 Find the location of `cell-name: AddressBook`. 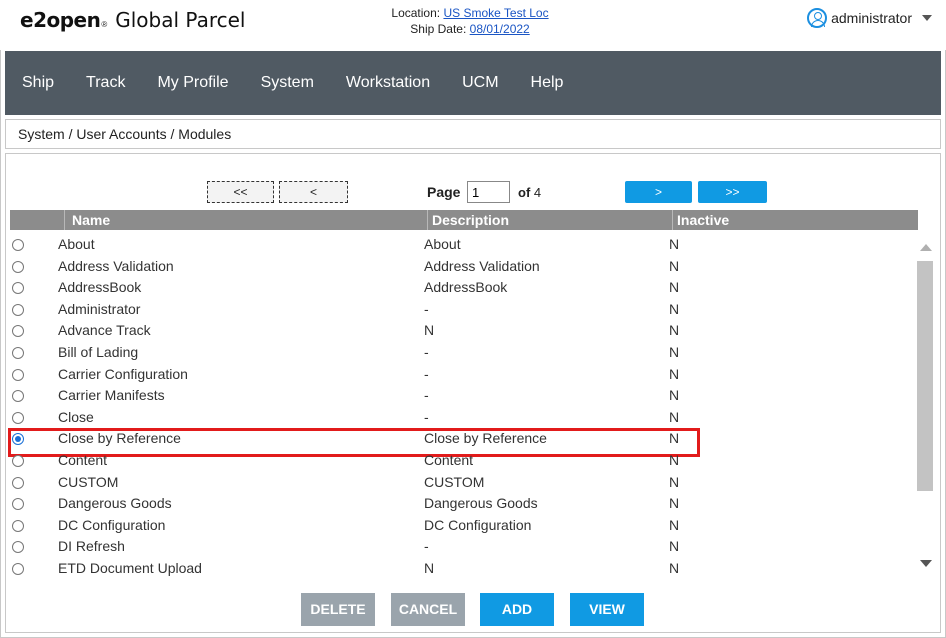

cell-name: AddressBook is located at coordinates (100, 287).